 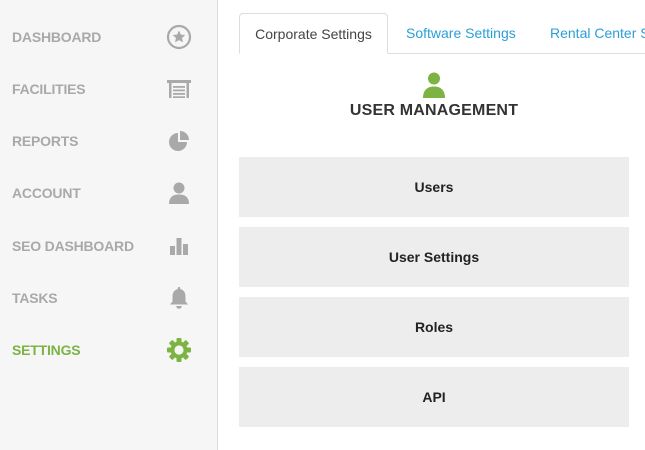 I want to click on sidebar-item-settings: SETTINGS, so click(x=109, y=350).